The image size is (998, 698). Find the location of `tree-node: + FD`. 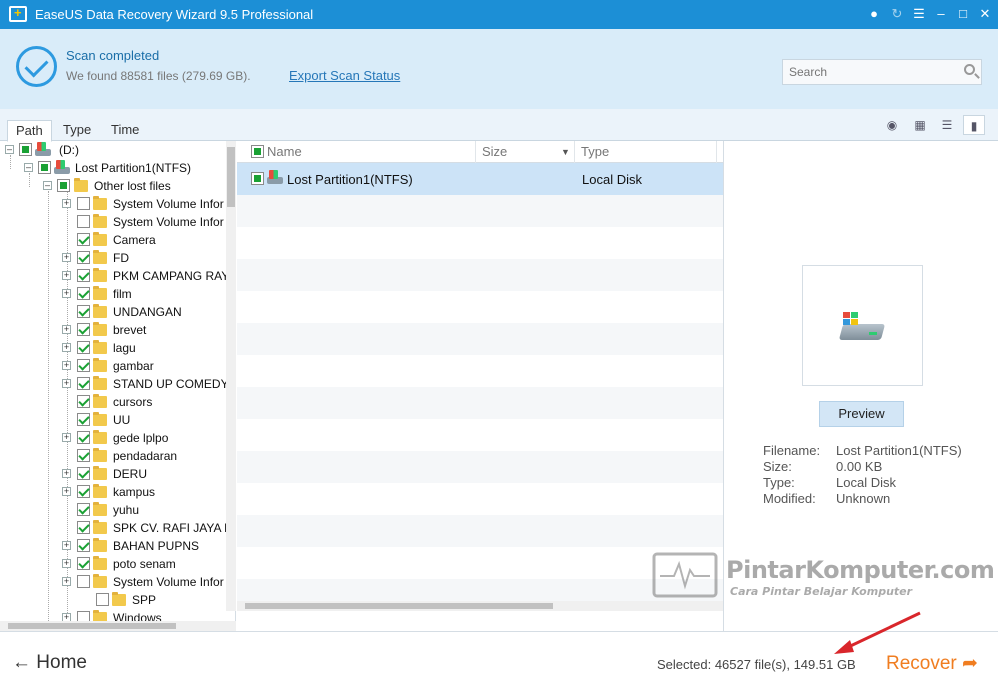

tree-node: + FD is located at coordinates (113, 258).